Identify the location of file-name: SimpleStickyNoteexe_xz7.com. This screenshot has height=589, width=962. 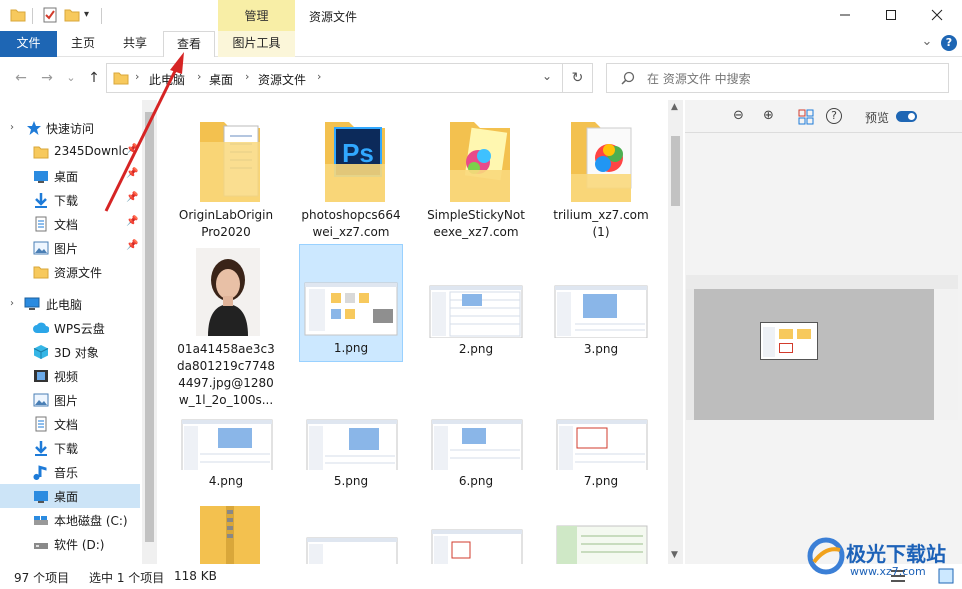
(476, 223).